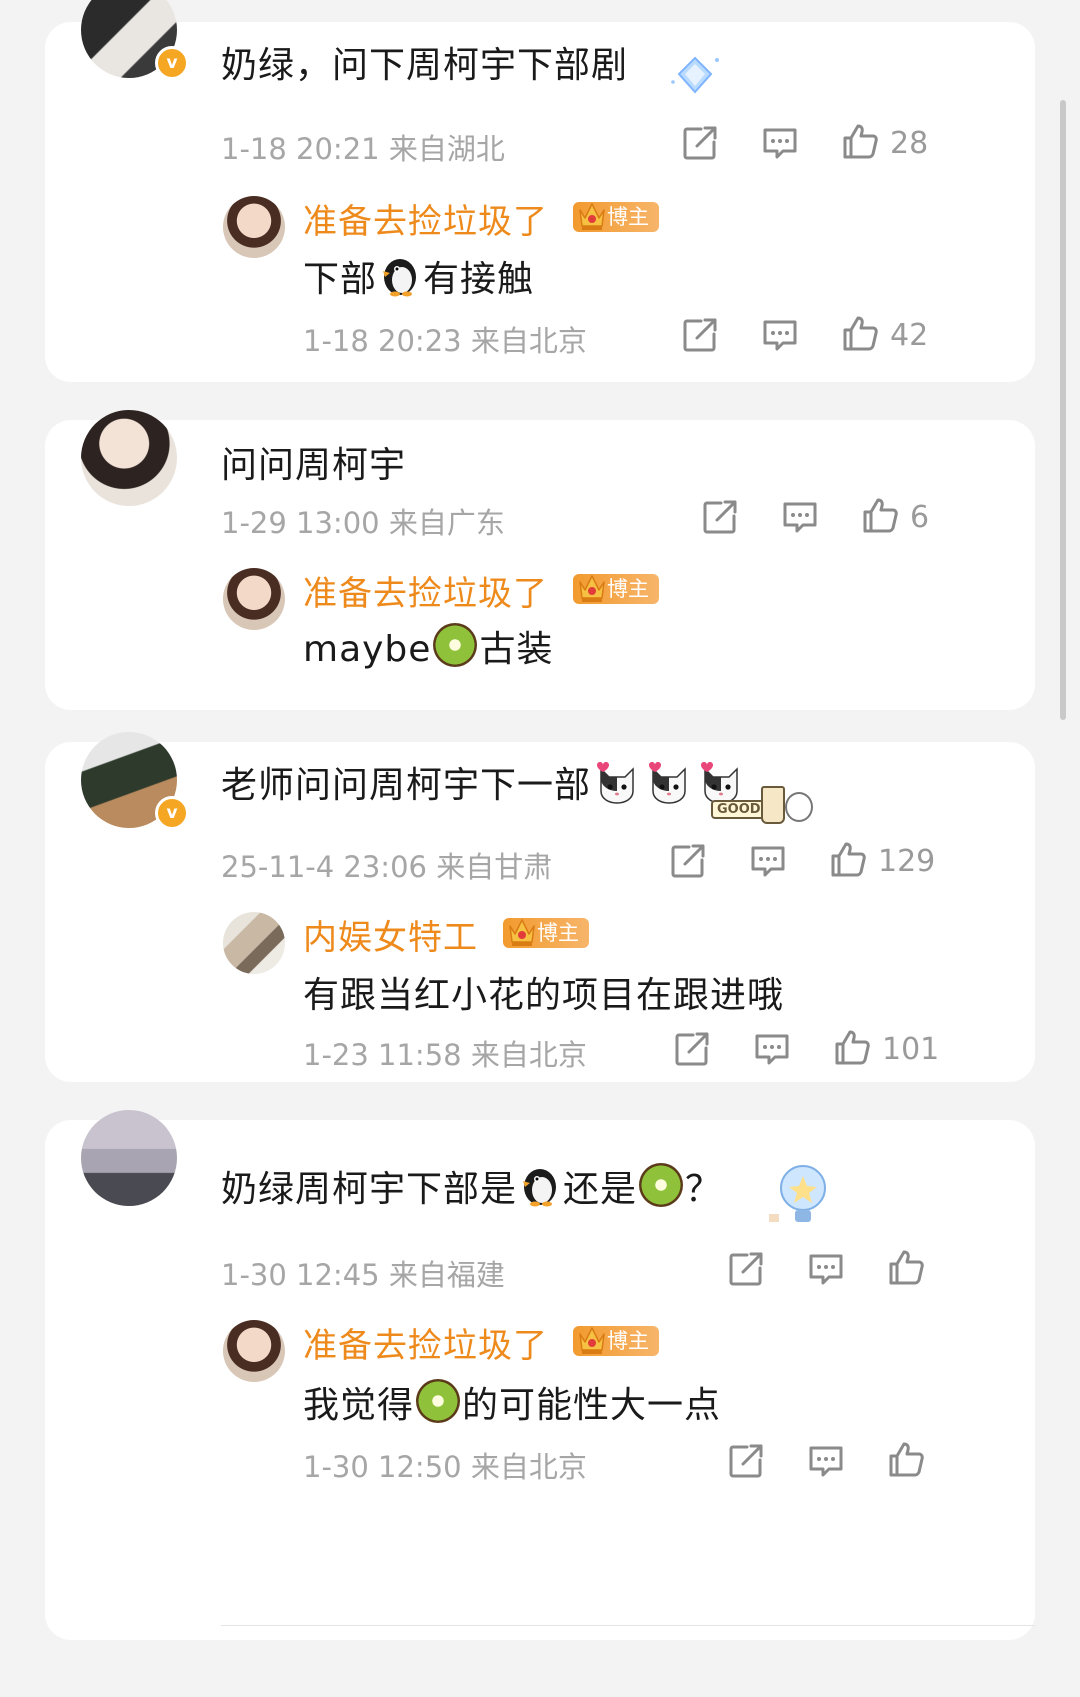 The width and height of the screenshot is (1080, 1697). I want to click on reply-text-part: 下部, so click(340, 279).